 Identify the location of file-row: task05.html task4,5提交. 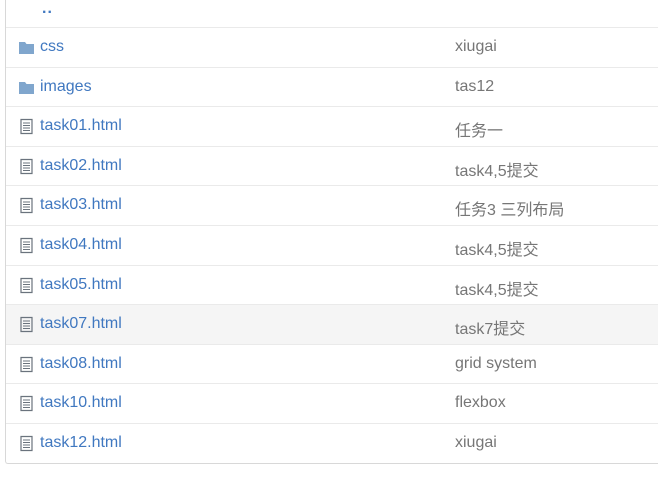
(332, 284).